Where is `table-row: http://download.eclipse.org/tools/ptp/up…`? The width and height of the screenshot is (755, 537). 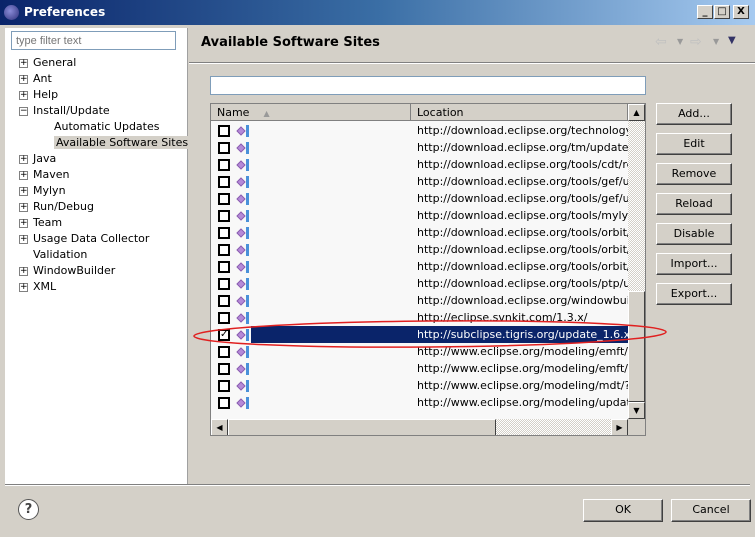 table-row: http://download.eclipse.org/tools/ptp/up… is located at coordinates (419, 283).